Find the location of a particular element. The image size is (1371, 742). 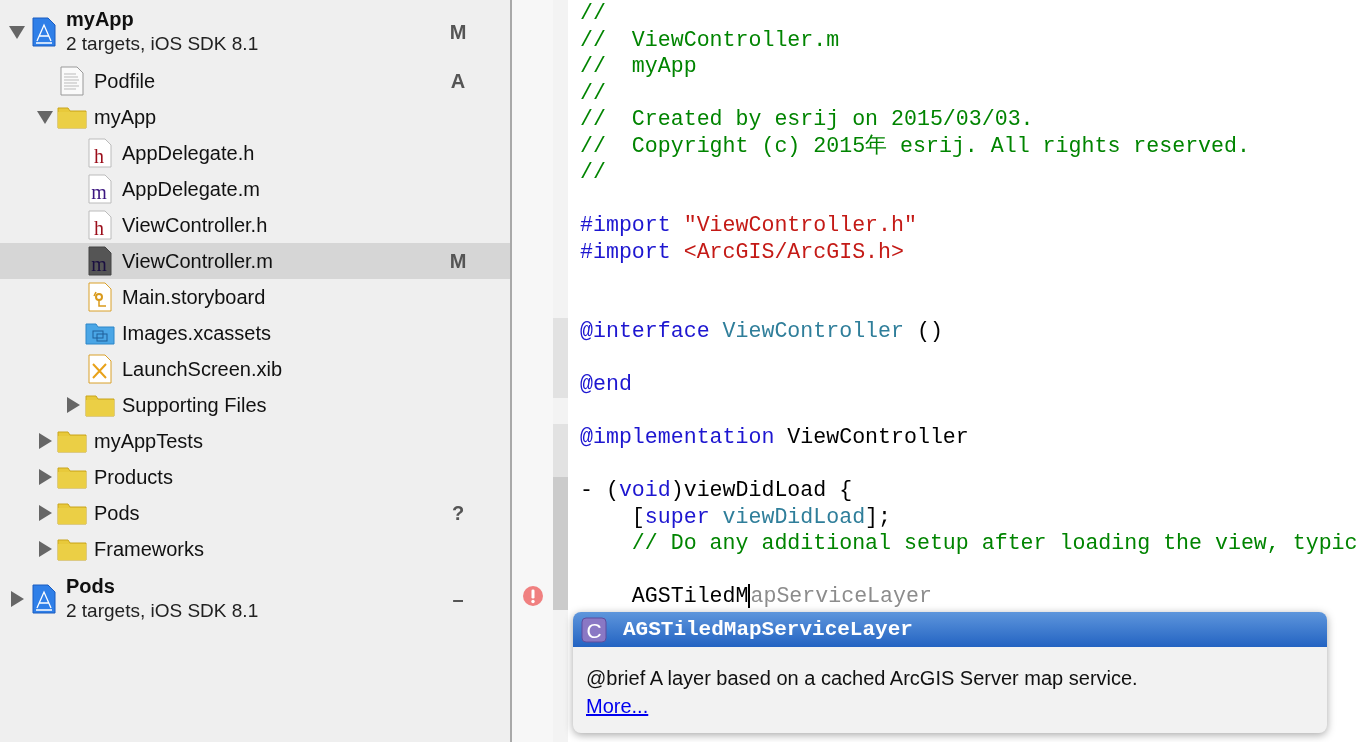

file-name: Images.xcassets is located at coordinates (197, 333).